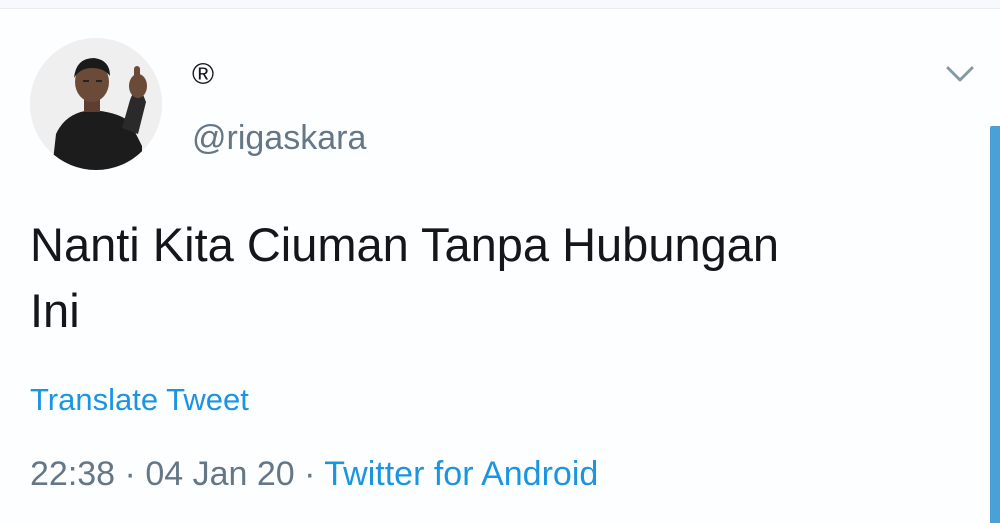 This screenshot has width=1000, height=523. I want to click on avatar-image, so click(96, 104).